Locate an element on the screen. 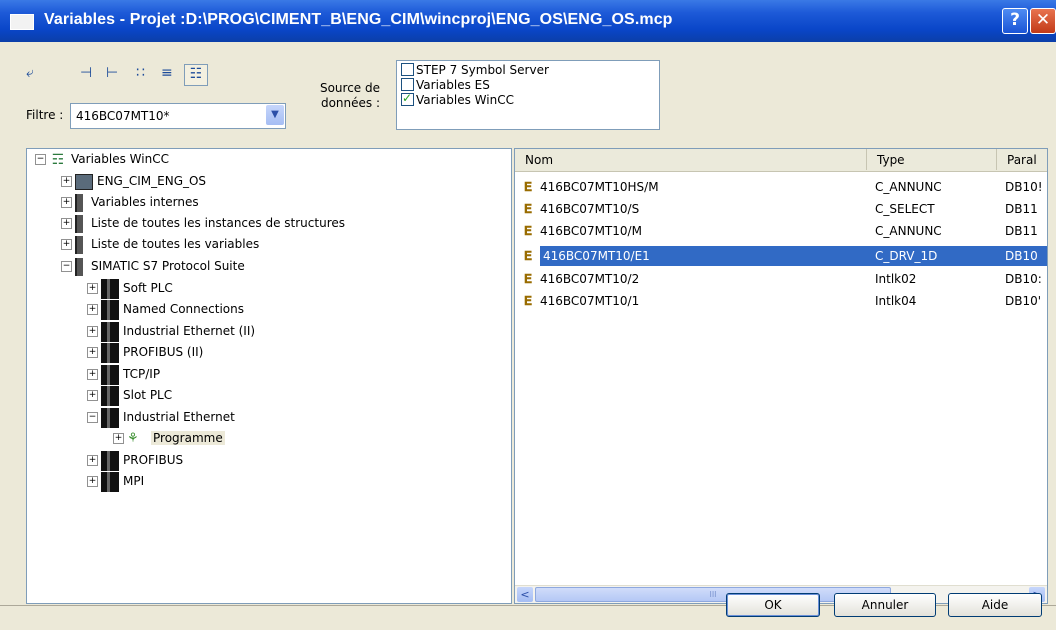  ok-button: OK is located at coordinates (773, 605).